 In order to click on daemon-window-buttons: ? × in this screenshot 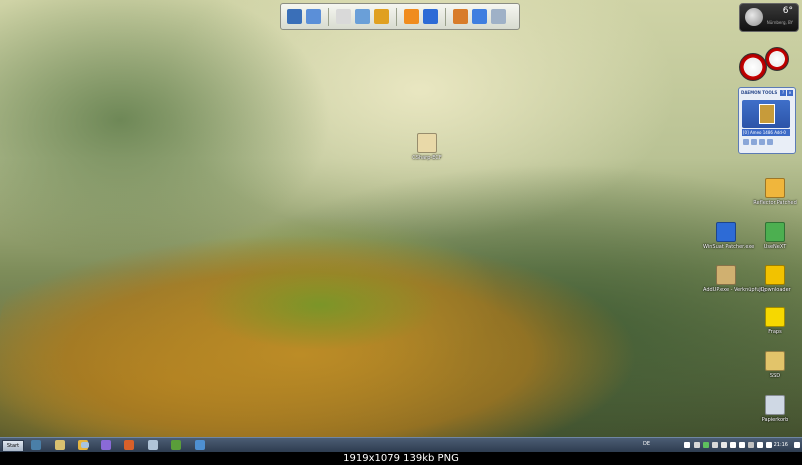, I will do `click(786, 93)`.